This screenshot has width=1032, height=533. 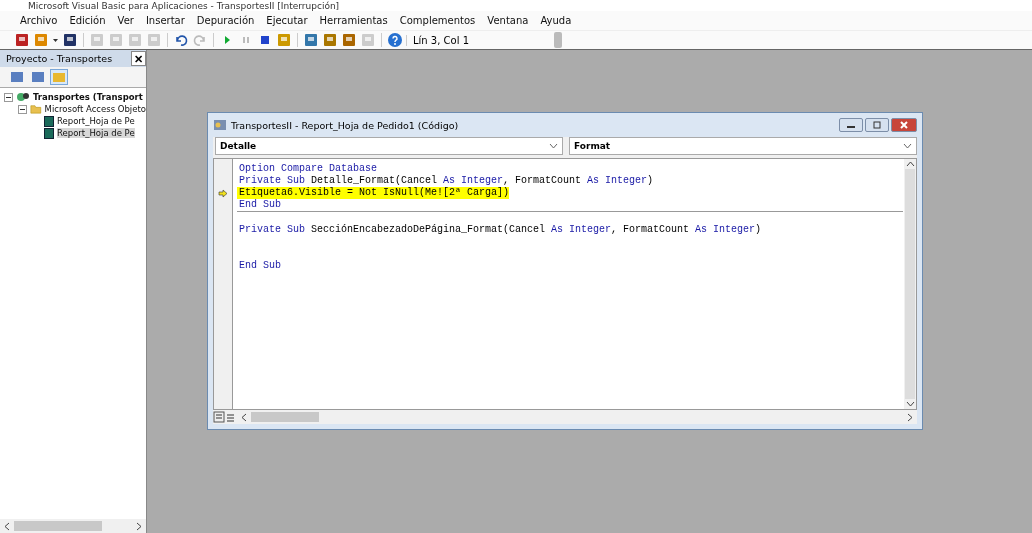 I want to click on view-object-button, so click(x=38, y=77).